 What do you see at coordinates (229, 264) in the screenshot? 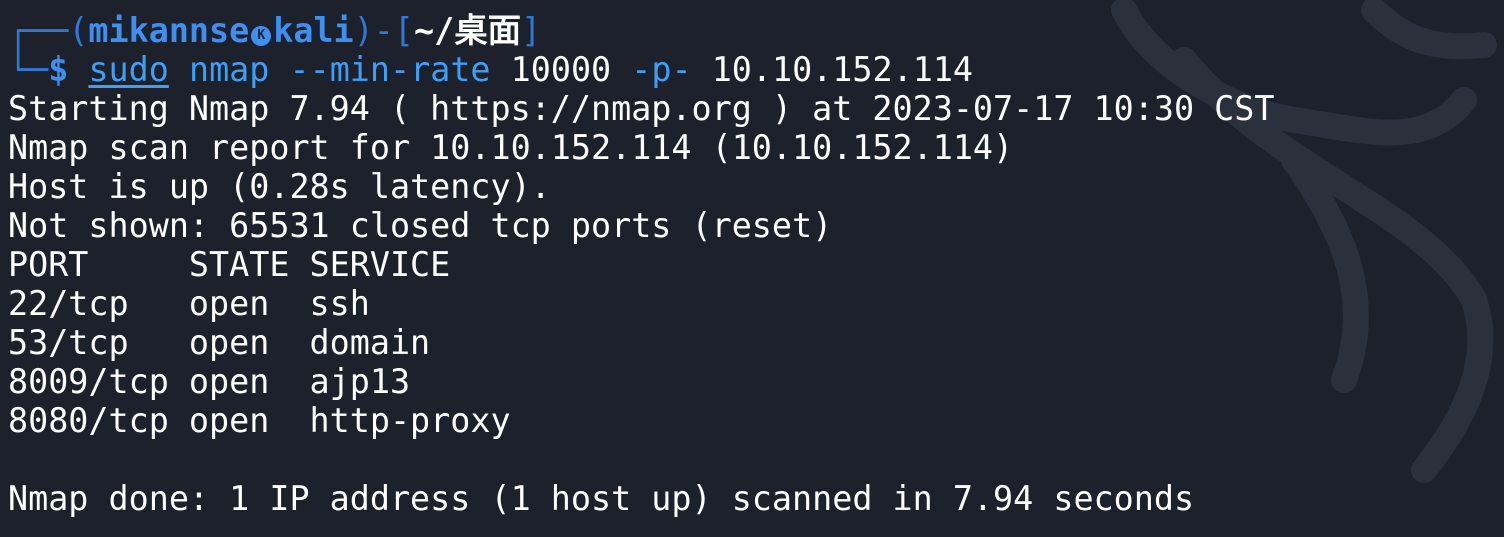
I see `port-table-header: PORT STATE SERVICE` at bounding box center [229, 264].